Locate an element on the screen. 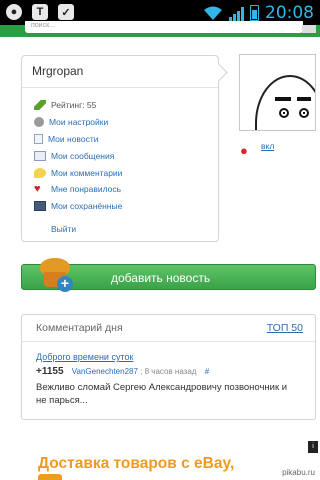 The width and height of the screenshot is (320, 480). comment-time: ; 8 часов назад is located at coordinates (168, 371).